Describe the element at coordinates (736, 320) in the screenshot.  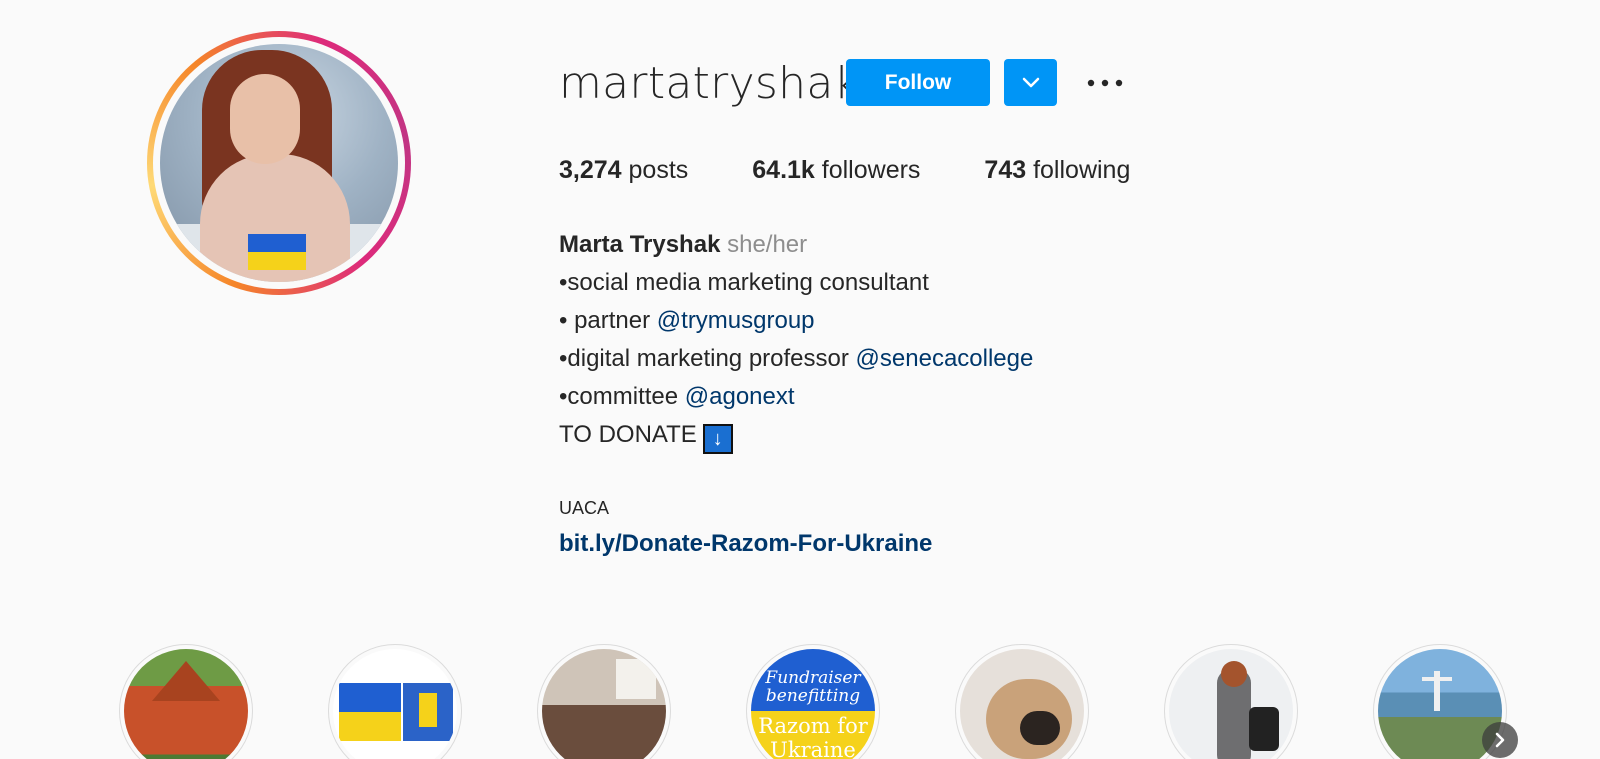
I see `mention-link: @trymusgroup` at that location.